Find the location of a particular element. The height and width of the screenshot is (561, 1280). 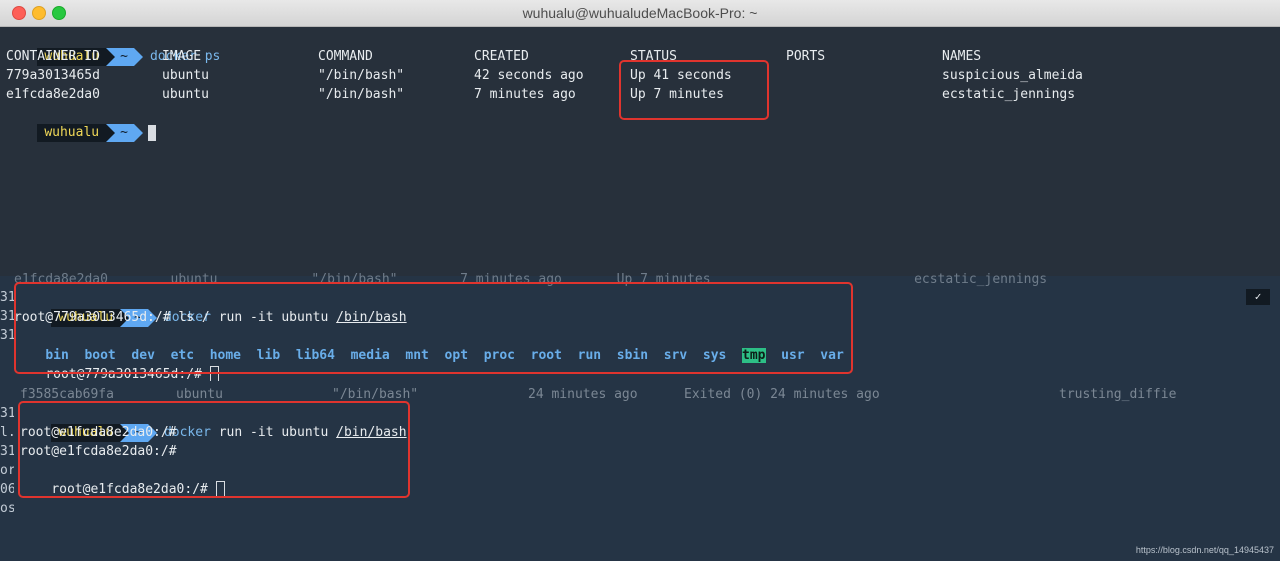

left-gutter: 31 l. 31 or 06 os is located at coordinates (7, 461).